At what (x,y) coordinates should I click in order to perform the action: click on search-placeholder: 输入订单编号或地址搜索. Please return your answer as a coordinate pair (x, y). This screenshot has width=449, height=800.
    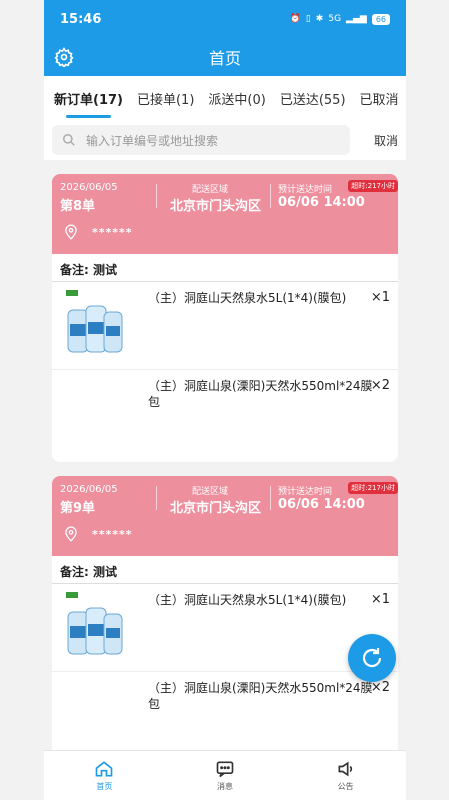
    Looking at the image, I should click on (152, 140).